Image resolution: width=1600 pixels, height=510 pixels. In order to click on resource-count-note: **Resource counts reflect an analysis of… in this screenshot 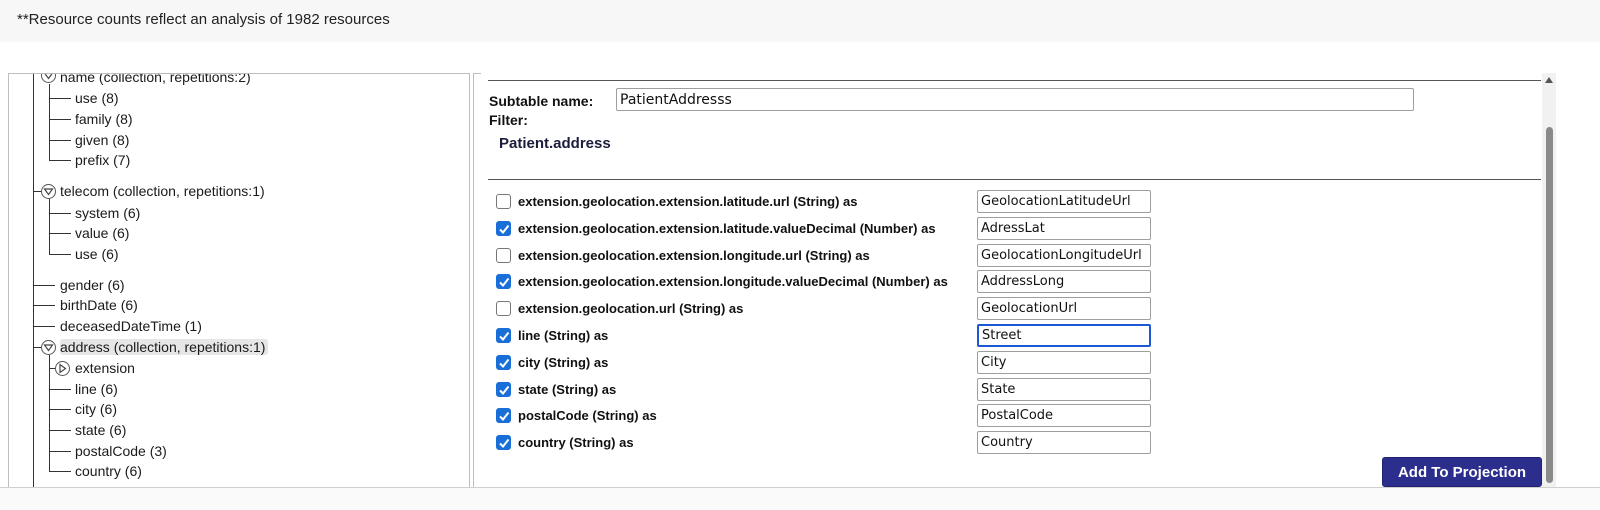, I will do `click(203, 19)`.